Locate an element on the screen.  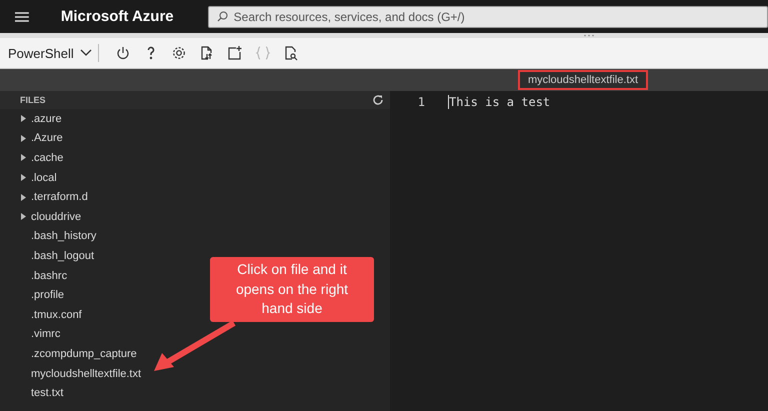
search-input: Search resources, services, and docs (G+/) is located at coordinates (500, 17).